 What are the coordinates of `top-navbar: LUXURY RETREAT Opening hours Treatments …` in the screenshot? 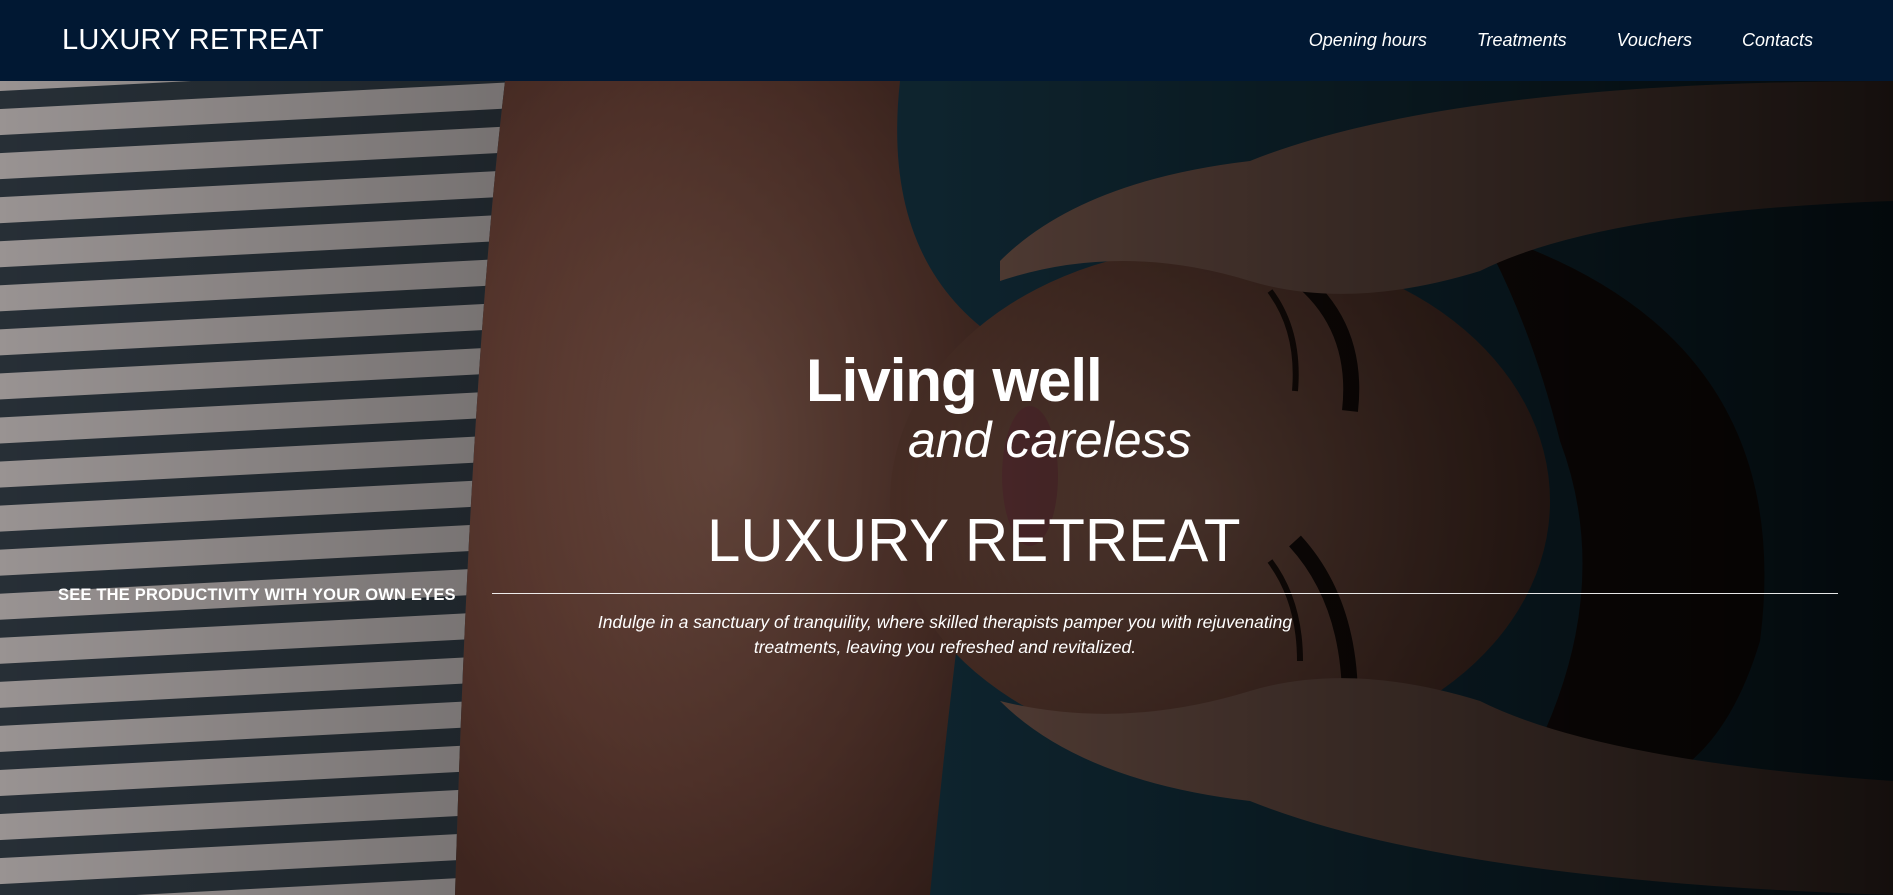 It's located at (946, 40).